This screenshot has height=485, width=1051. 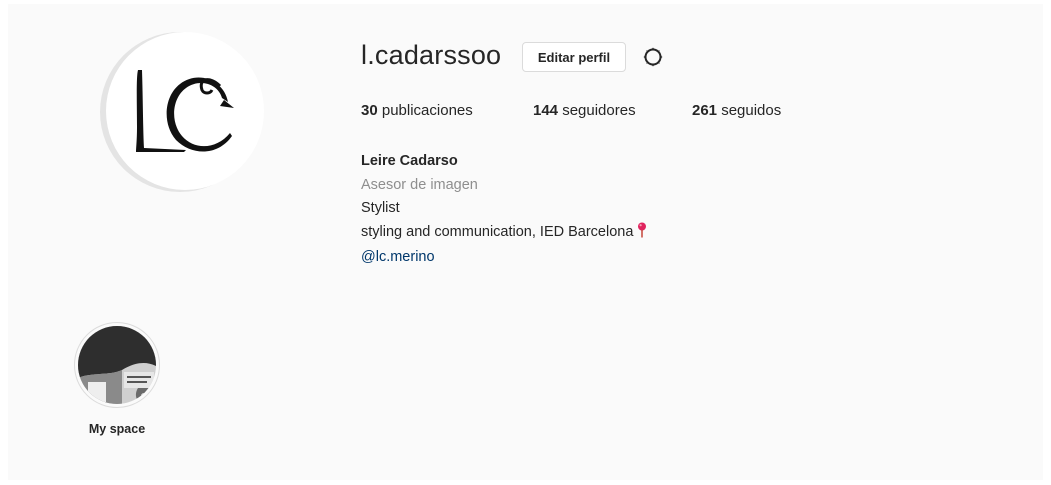 What do you see at coordinates (497, 231) in the screenshot?
I see `bio-line-2: styling and communication, IED Barcelona` at bounding box center [497, 231].